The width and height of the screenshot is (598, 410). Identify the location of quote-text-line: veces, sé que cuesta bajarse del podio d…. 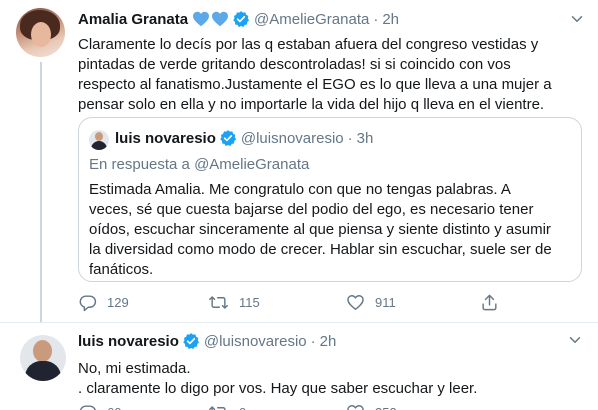
(311, 209).